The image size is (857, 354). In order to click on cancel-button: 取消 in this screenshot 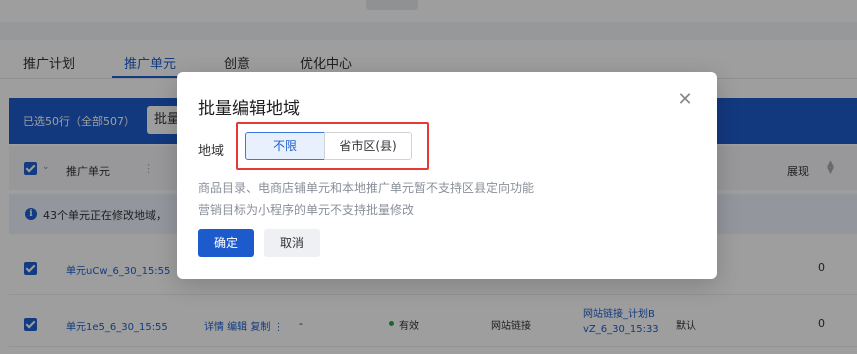, I will do `click(292, 243)`.